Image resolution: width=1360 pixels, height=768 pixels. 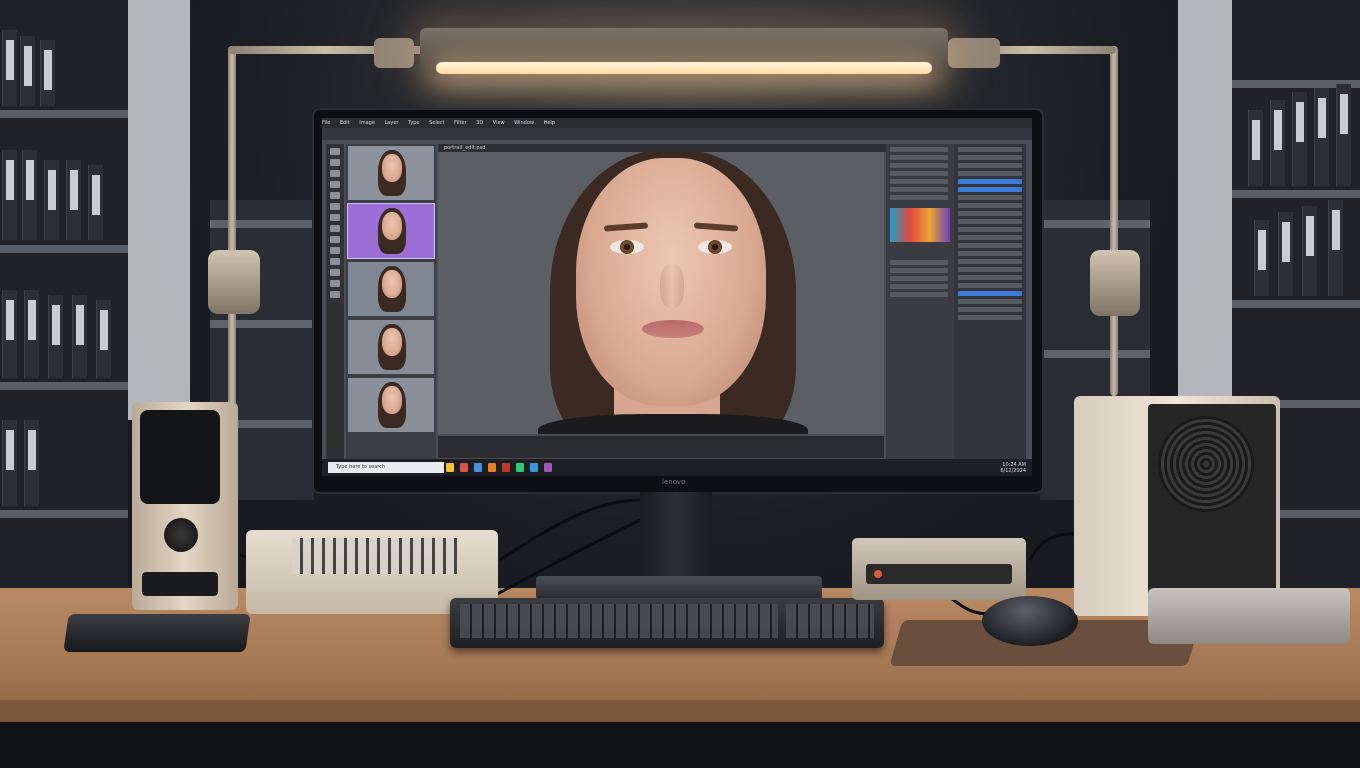 I want to click on power-led, so click(x=878, y=574).